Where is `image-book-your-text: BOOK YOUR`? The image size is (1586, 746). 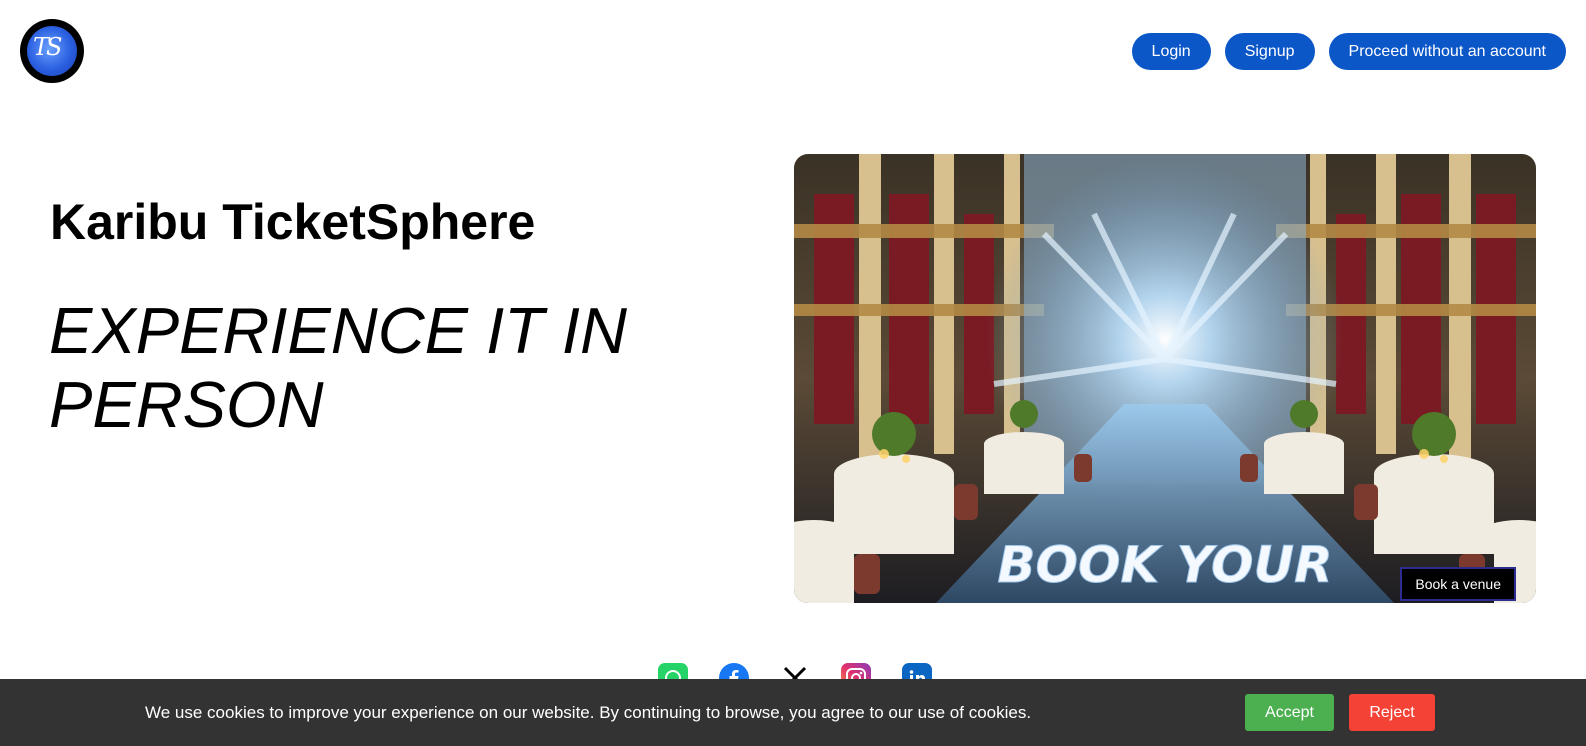
image-book-your-text: BOOK YOUR is located at coordinates (1164, 565).